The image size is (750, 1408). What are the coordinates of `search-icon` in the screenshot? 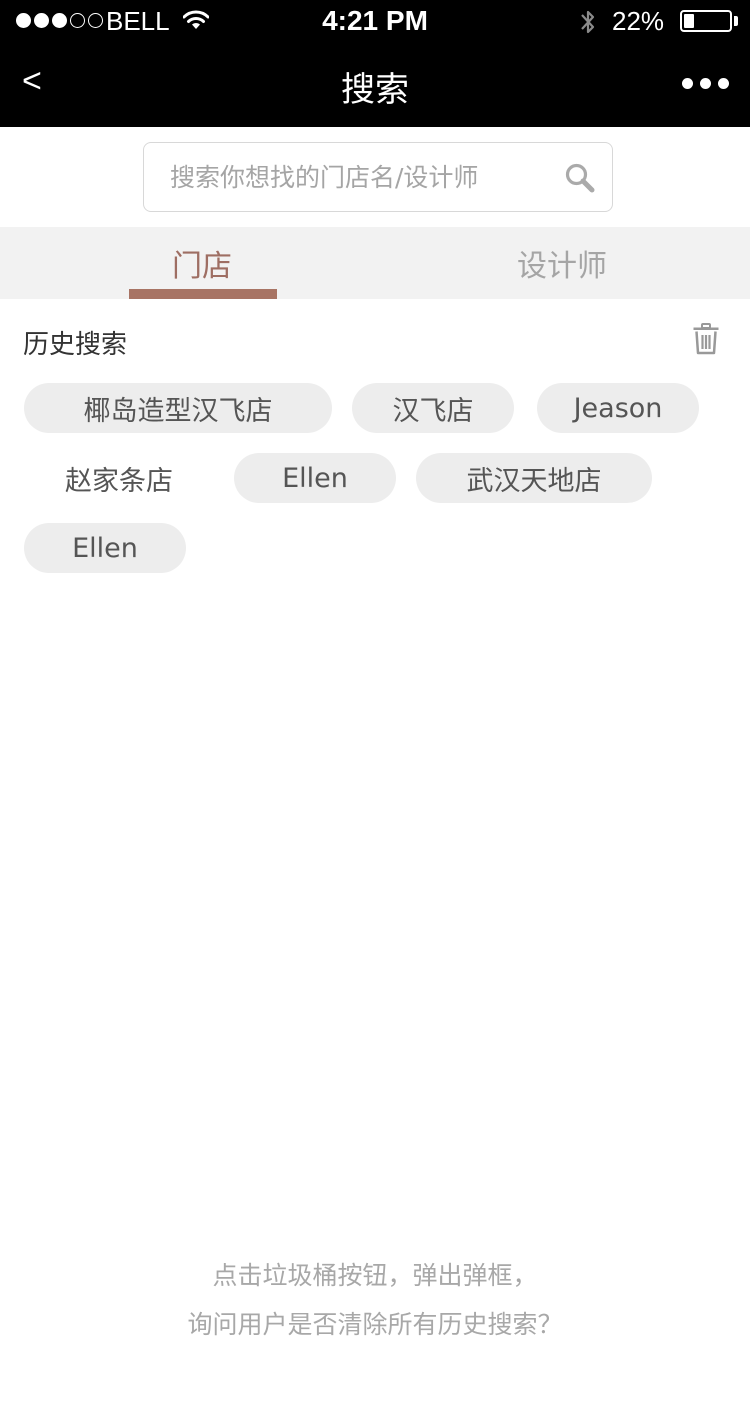 It's located at (580, 180).